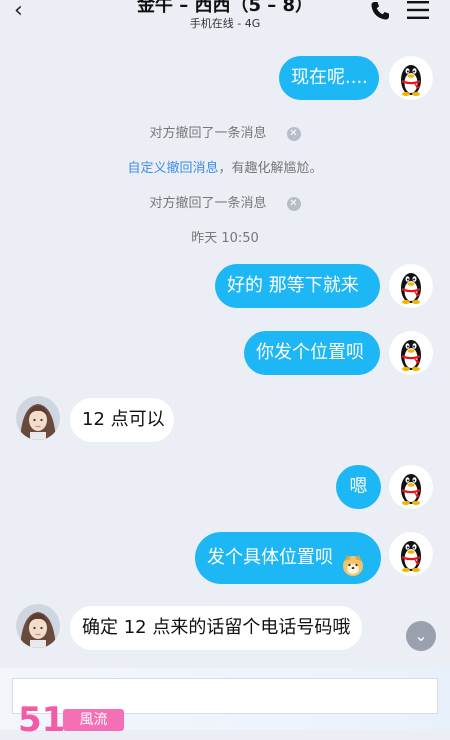 The image size is (450, 740). What do you see at coordinates (297, 286) in the screenshot?
I see `message-bubble-sent: 好的 那等下就来` at bounding box center [297, 286].